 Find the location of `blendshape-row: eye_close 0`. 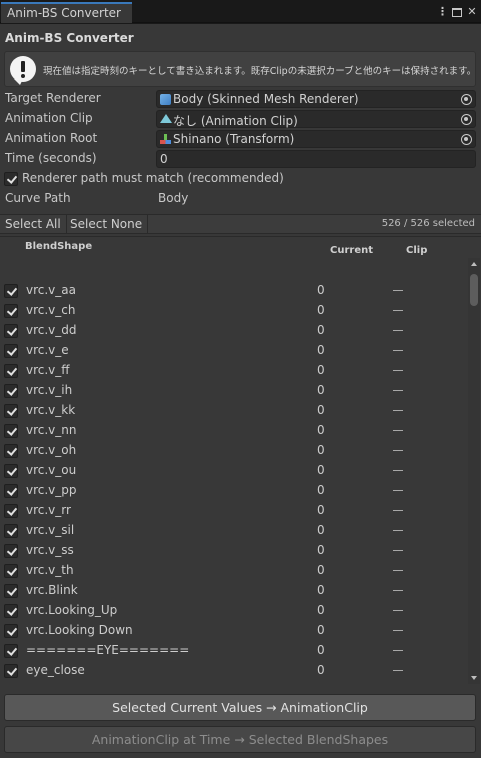

blendshape-row: eye_close 0 is located at coordinates (234, 671).